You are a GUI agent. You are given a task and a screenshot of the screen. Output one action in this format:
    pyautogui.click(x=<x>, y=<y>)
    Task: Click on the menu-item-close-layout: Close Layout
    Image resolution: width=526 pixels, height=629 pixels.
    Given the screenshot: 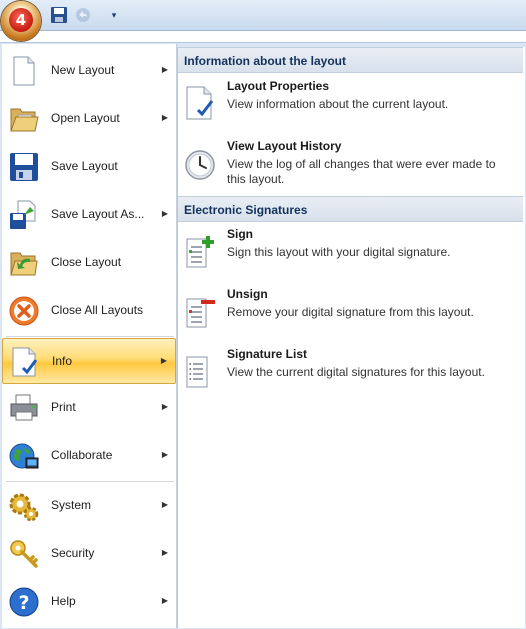 What is the action you would take?
    pyautogui.click(x=89, y=263)
    